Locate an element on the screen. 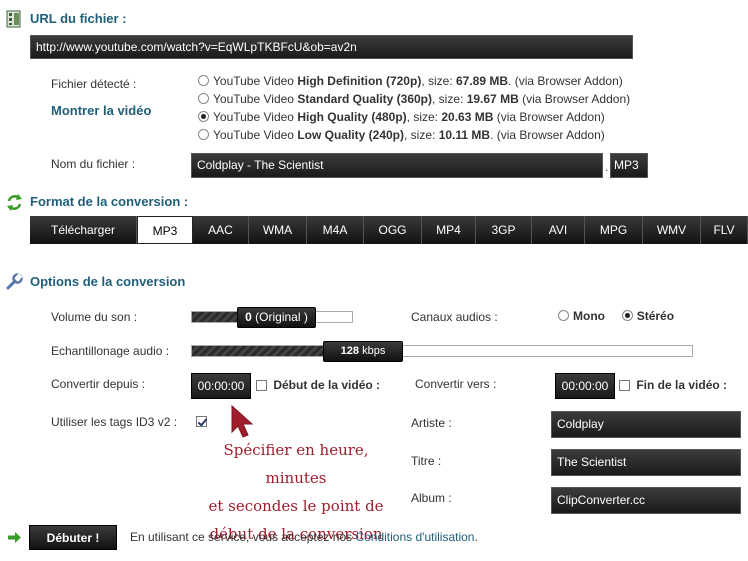 The height and width of the screenshot is (561, 748). artist-label: Artiste : is located at coordinates (431, 423).